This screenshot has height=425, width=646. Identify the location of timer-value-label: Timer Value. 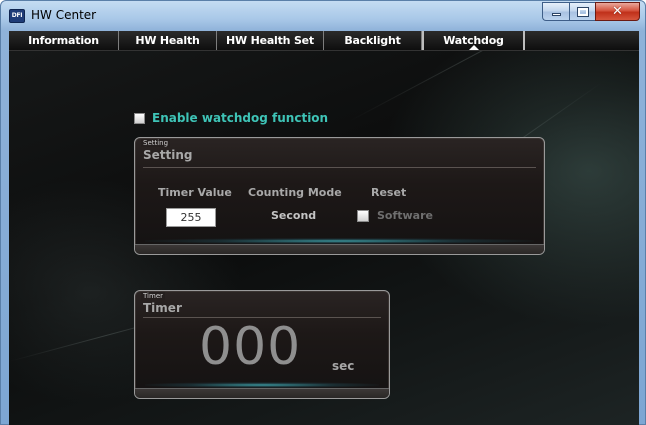
(195, 192).